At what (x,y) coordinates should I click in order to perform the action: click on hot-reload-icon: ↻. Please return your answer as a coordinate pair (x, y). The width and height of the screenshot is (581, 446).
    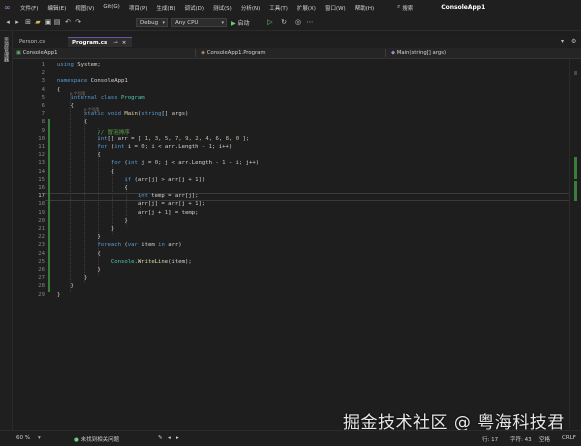
    Looking at the image, I should click on (284, 22).